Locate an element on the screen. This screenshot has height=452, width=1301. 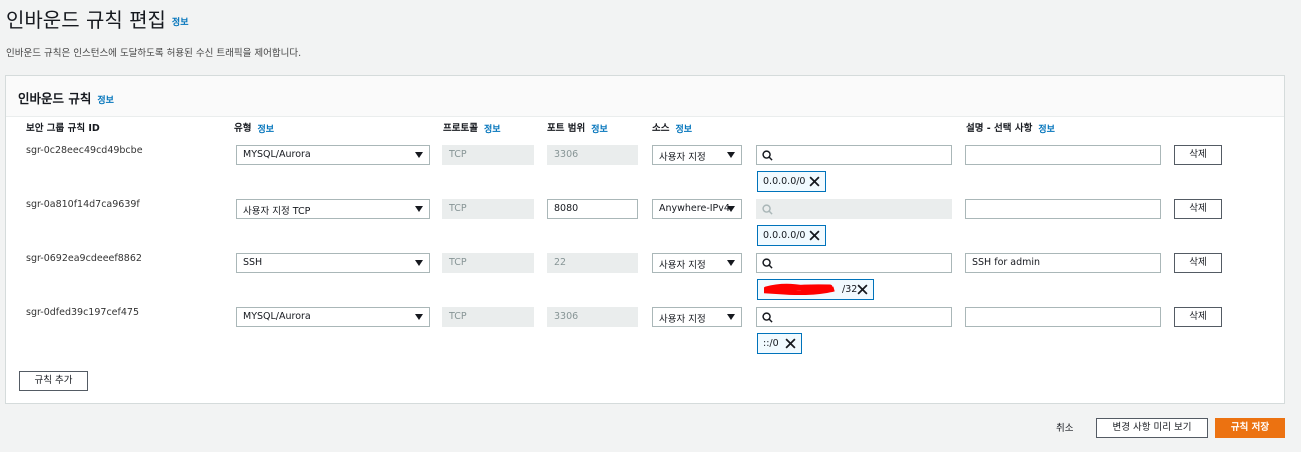
description-info-link: 정보 is located at coordinates (1046, 130).